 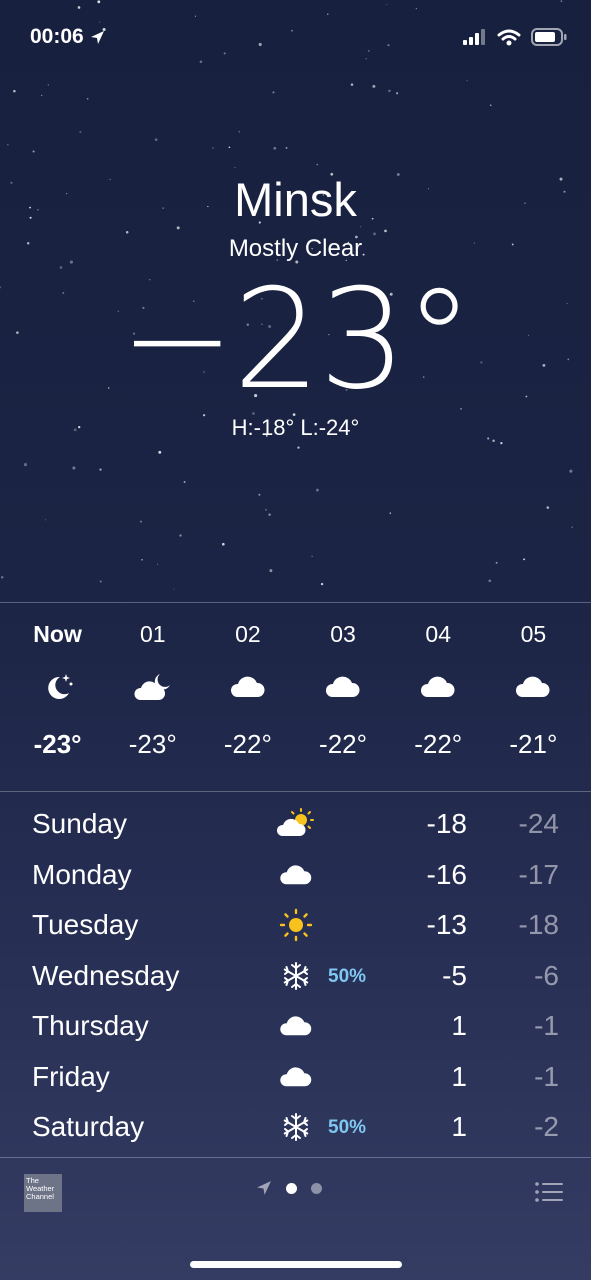 I want to click on day-low: -24, so click(x=538, y=823).